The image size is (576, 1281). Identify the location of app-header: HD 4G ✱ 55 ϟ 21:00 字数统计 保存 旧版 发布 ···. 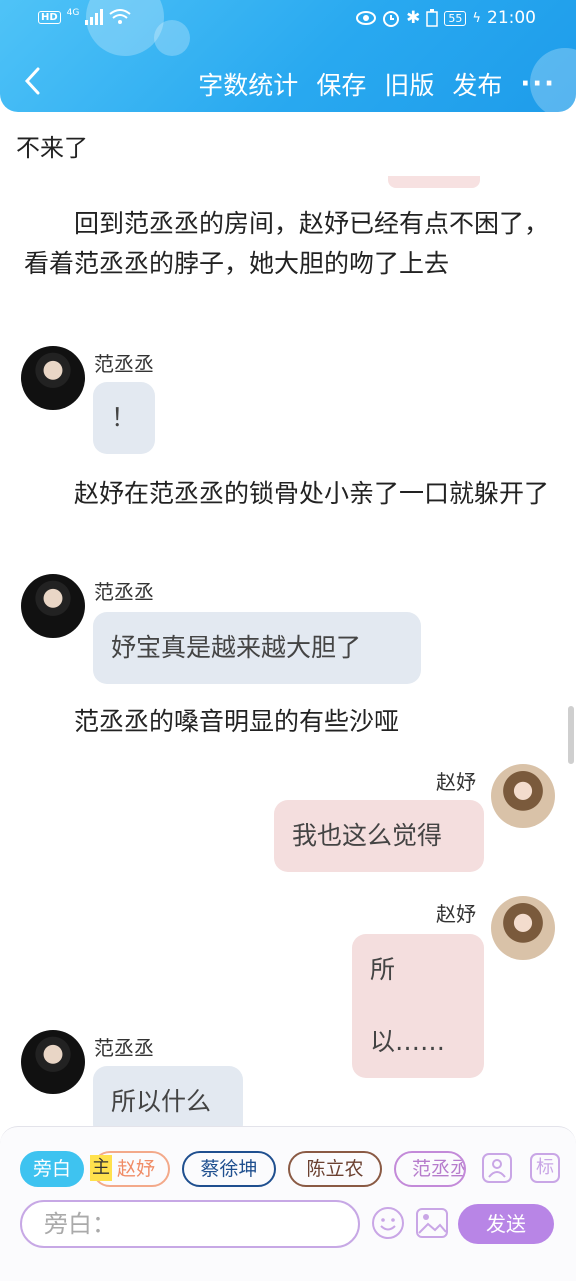
(288, 56).